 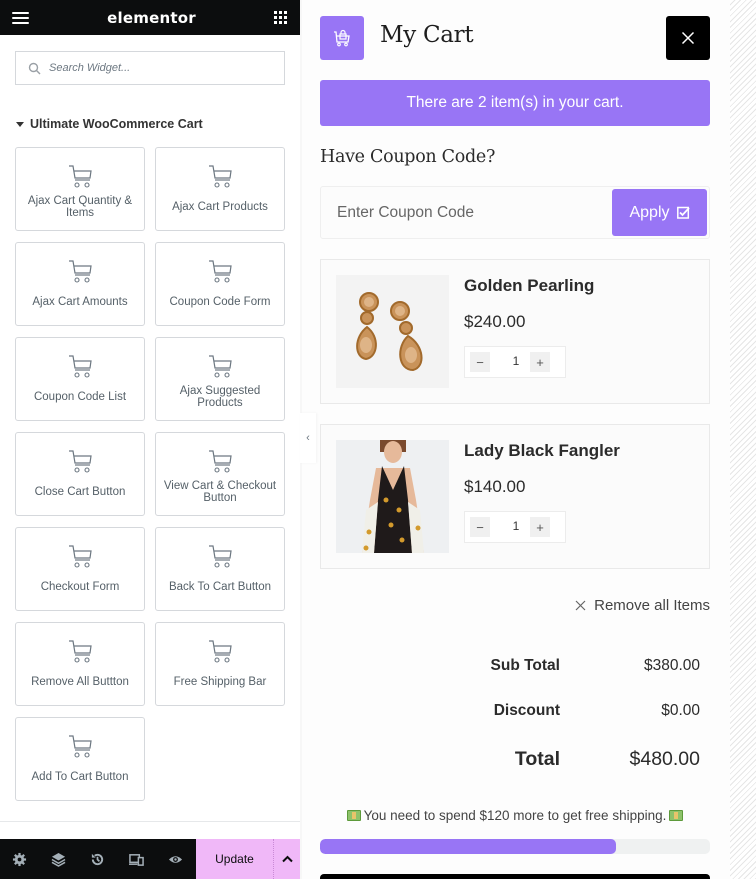 I want to click on widget-item: Free Shipping Bar, so click(x=220, y=664).